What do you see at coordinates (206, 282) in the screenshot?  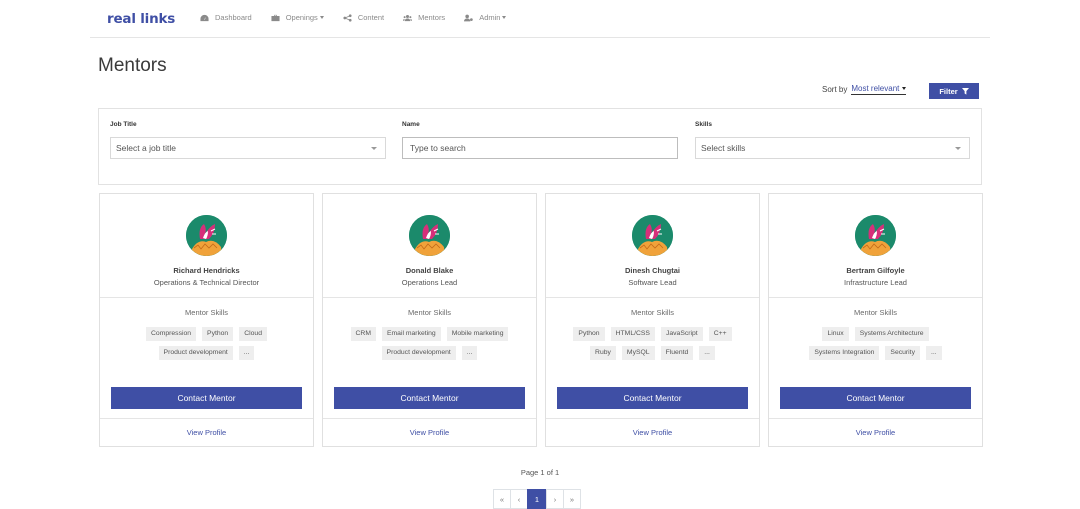 I see `mentor-role: Operations & Technical Director` at bounding box center [206, 282].